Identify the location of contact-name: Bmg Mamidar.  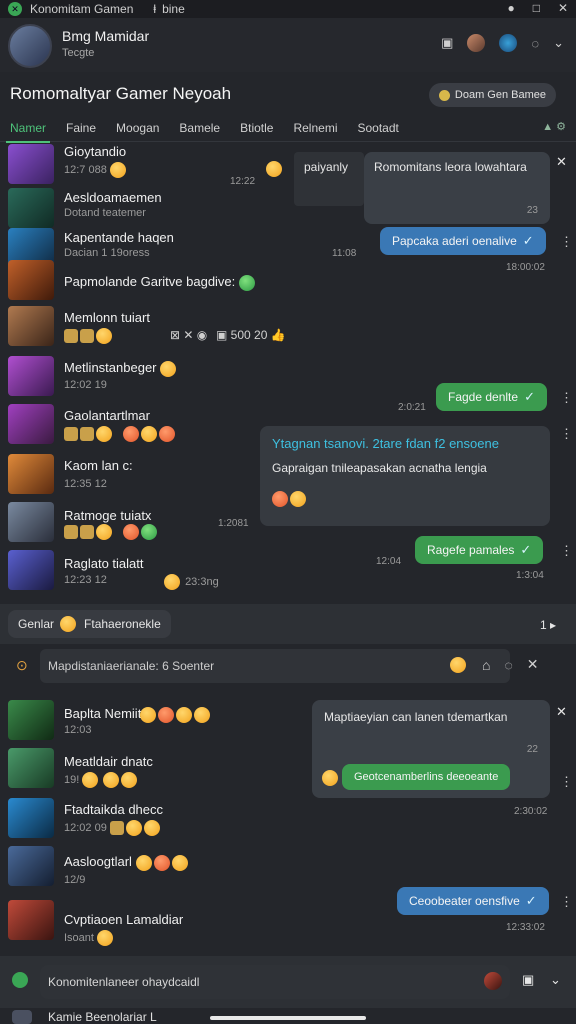
(106, 36).